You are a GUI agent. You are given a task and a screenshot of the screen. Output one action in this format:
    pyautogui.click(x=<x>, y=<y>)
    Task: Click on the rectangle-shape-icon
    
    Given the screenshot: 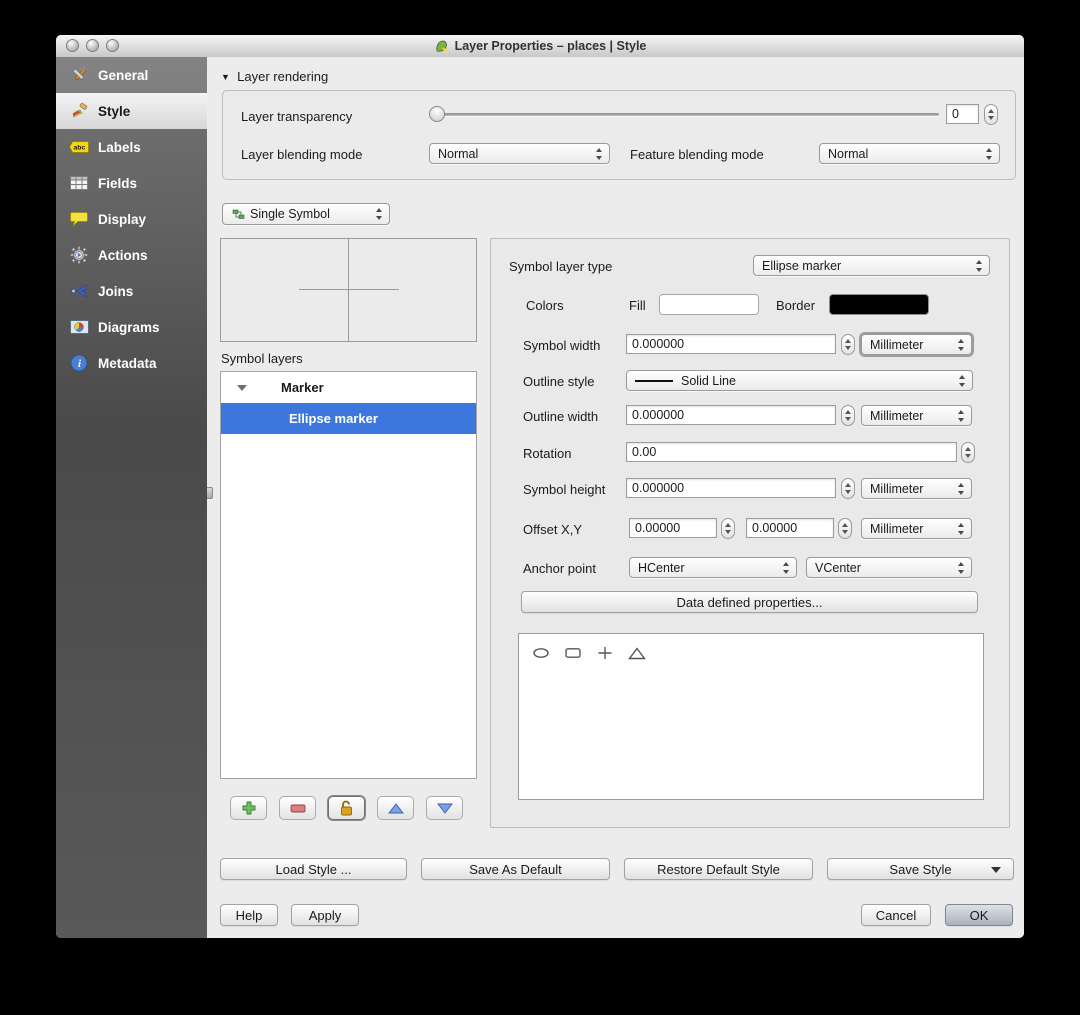 What is the action you would take?
    pyautogui.click(x=573, y=653)
    